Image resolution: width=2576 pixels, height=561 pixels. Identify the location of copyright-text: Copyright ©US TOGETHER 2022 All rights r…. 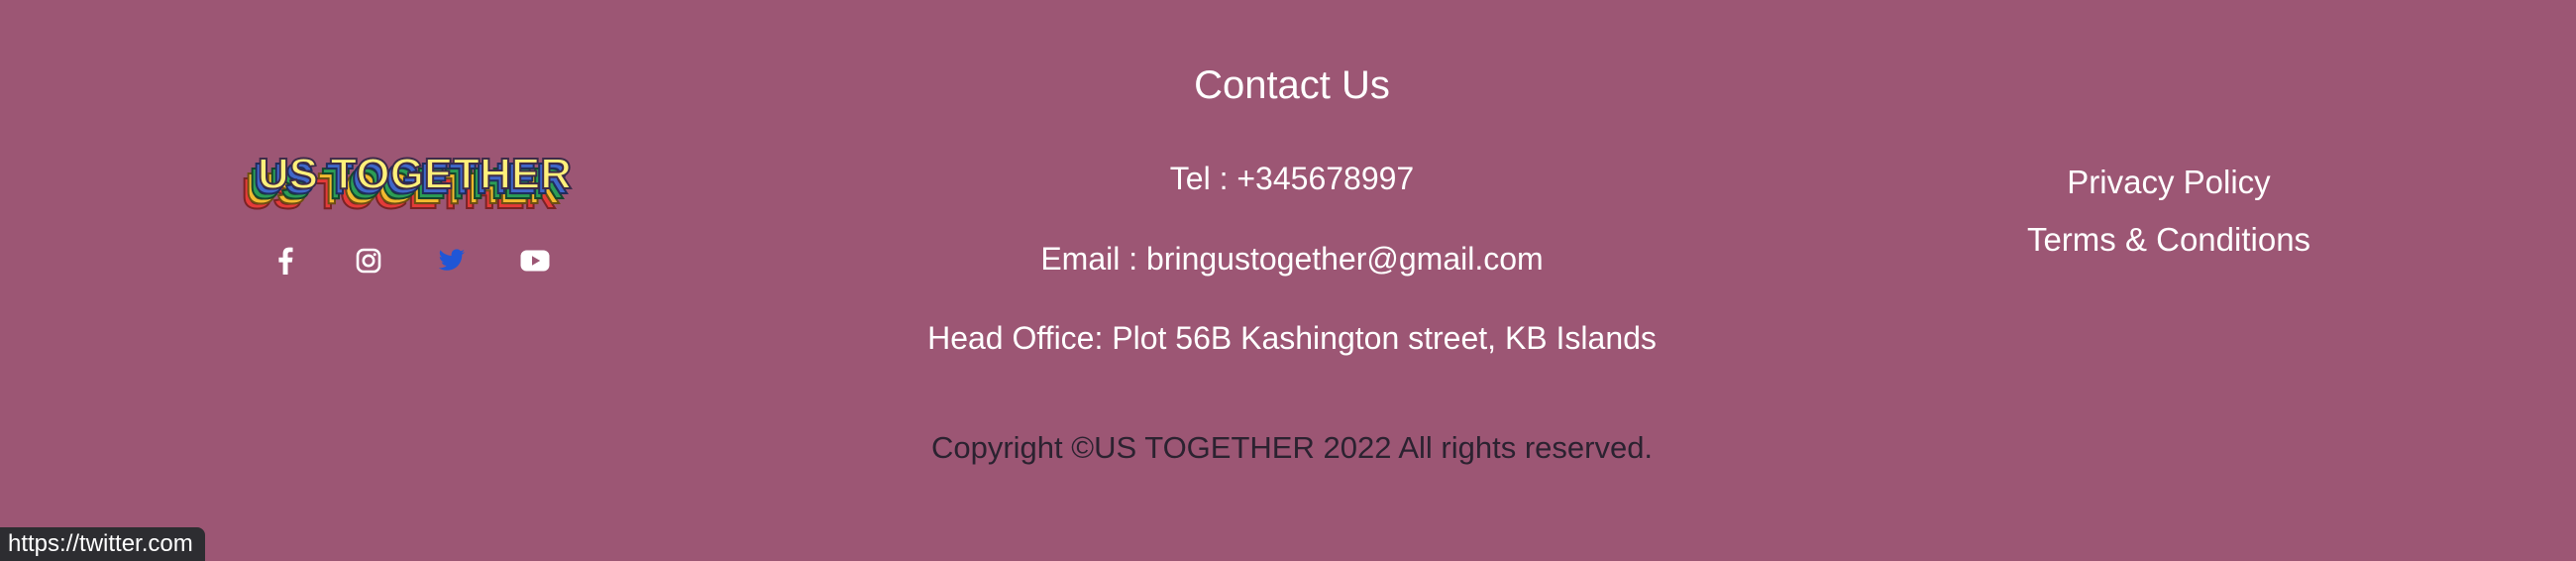
(1292, 448).